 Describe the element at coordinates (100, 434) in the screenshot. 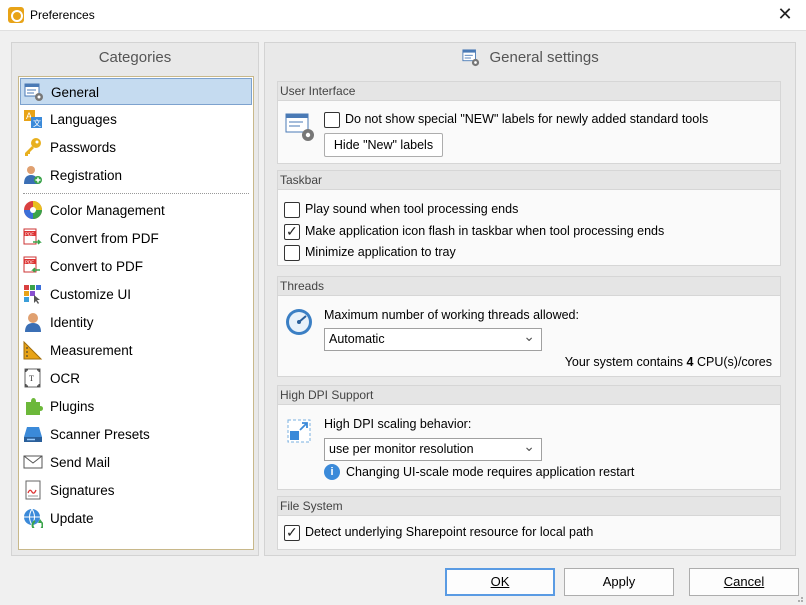

I see `category-label: Scanner Presets` at that location.